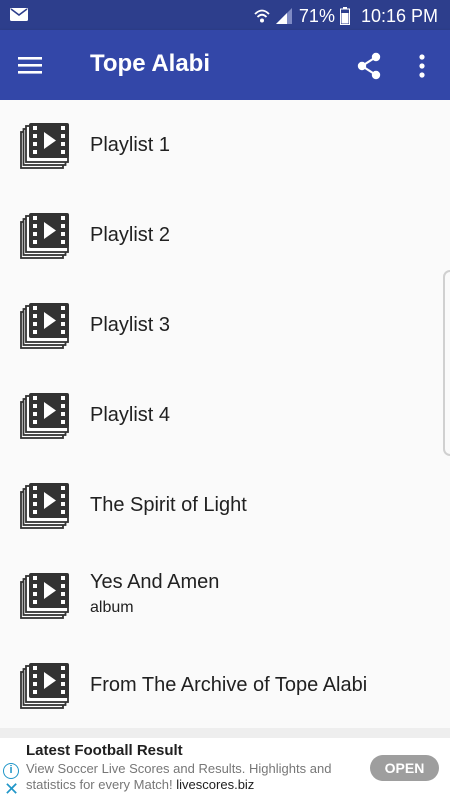 Image resolution: width=450 pixels, height=800 pixels. I want to click on list-item-title: Playlist 3, so click(130, 325).